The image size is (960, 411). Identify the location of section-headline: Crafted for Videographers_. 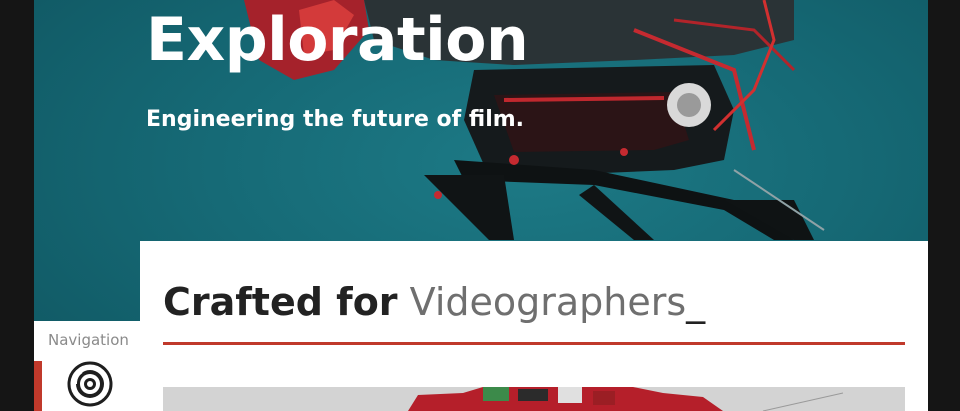
(434, 302).